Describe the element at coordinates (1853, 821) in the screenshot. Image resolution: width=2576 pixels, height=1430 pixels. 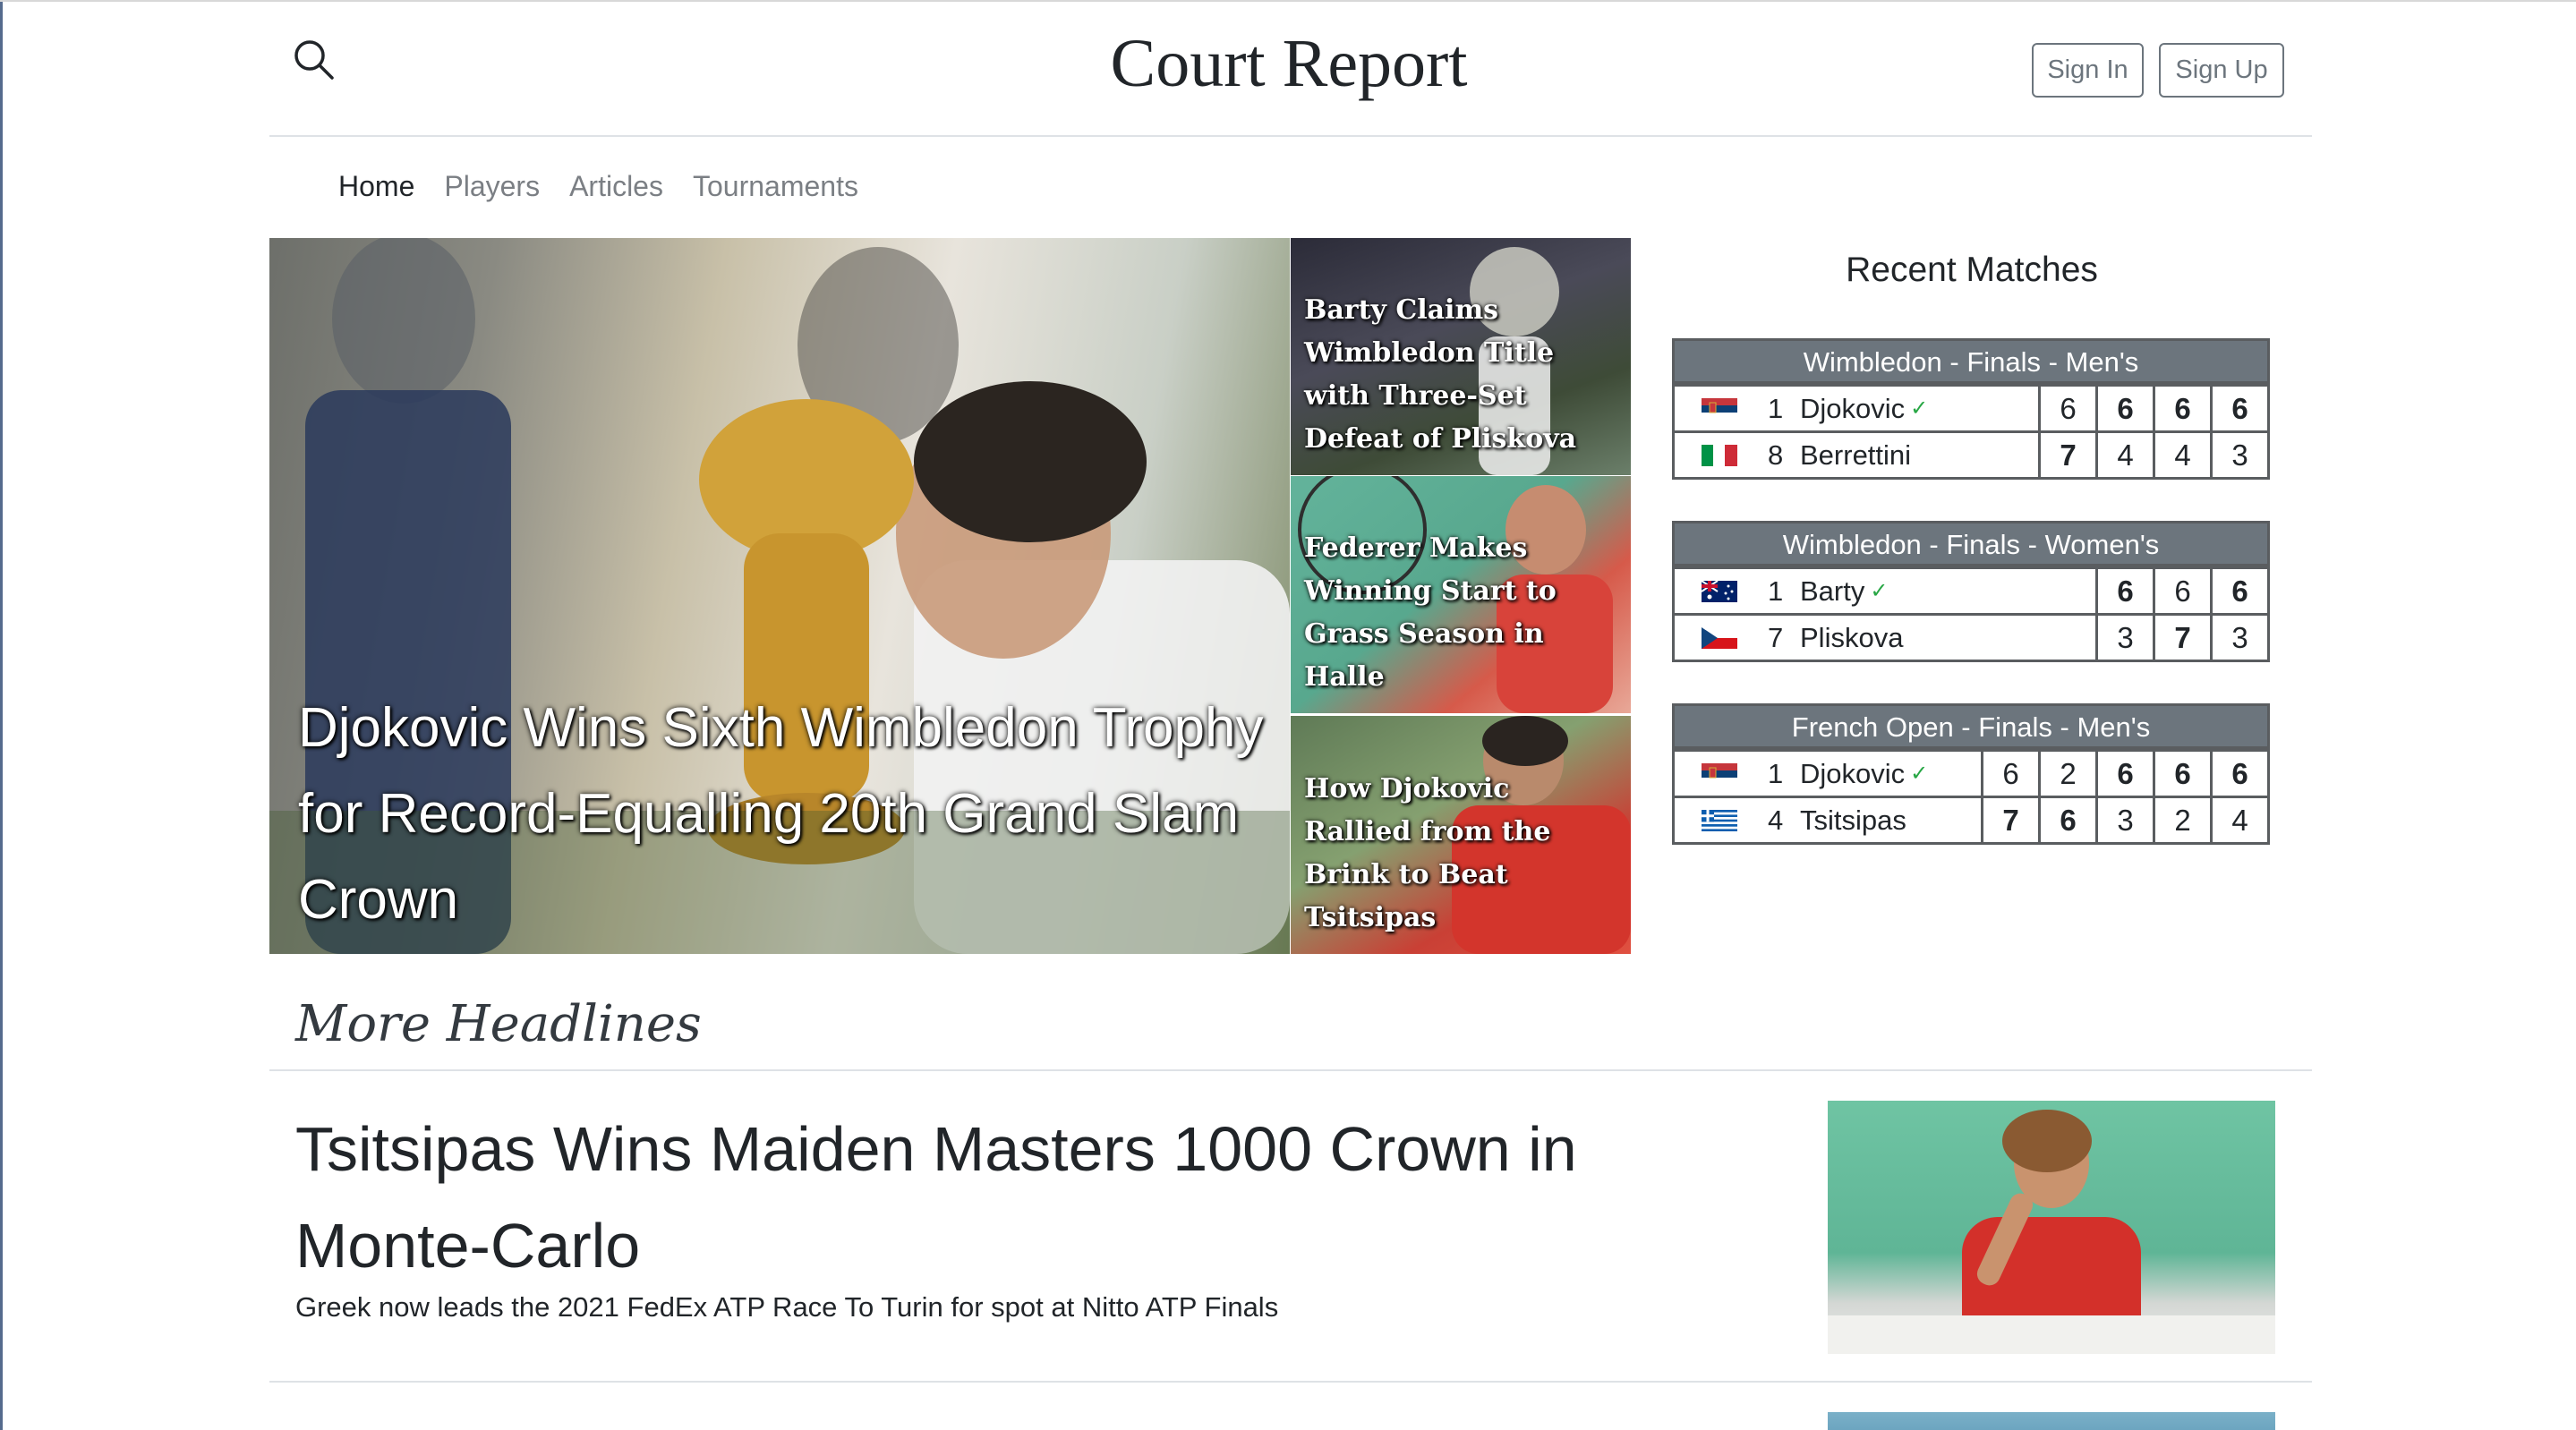
I see `player-name: Tsitsipas` at that location.